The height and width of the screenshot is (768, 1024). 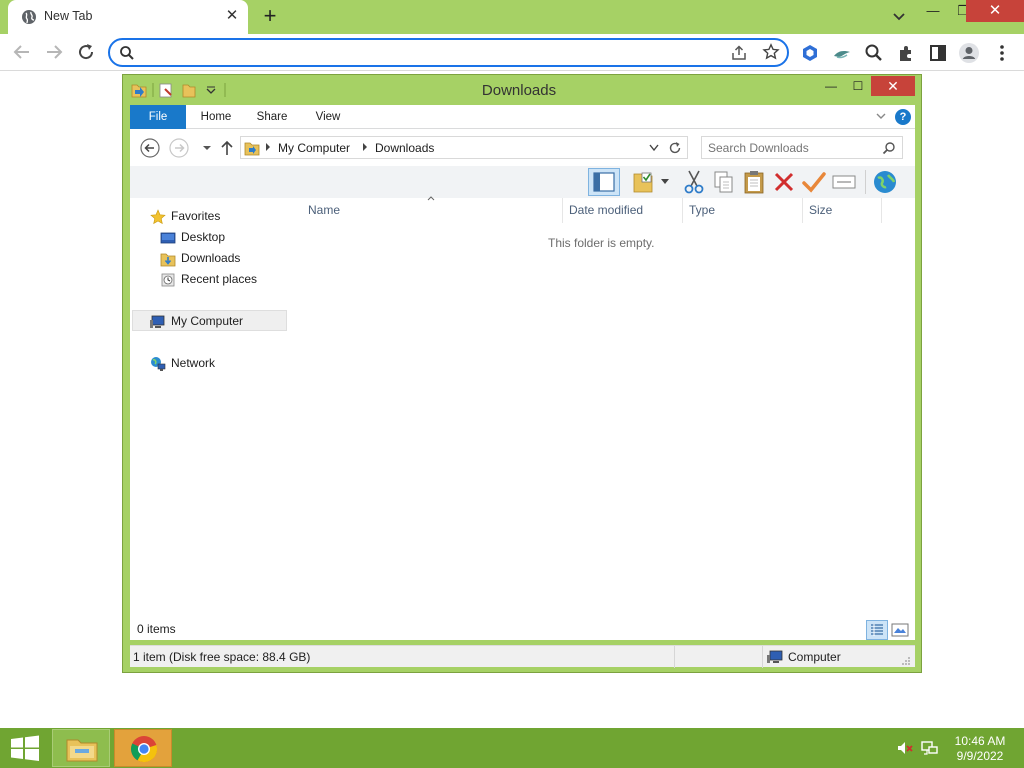 I want to click on nav-item-network: Network, so click(x=210, y=363).